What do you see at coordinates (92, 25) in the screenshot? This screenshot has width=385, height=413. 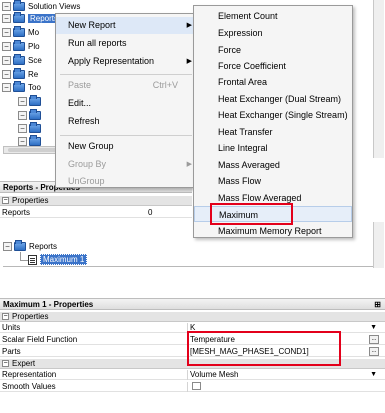 I see `menu-item-label: New Report` at bounding box center [92, 25].